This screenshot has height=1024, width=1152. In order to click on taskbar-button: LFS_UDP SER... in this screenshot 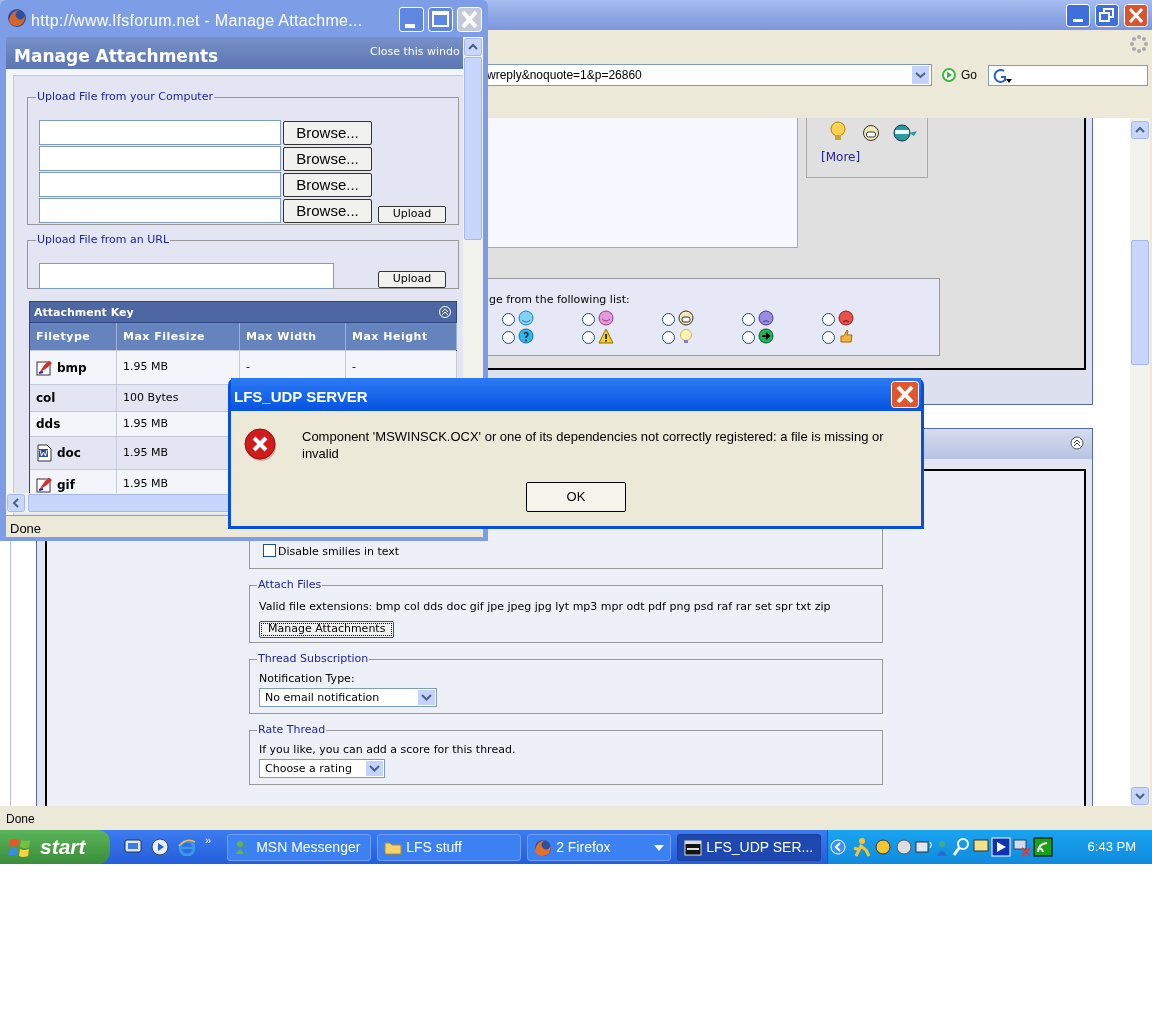, I will do `click(749, 847)`.